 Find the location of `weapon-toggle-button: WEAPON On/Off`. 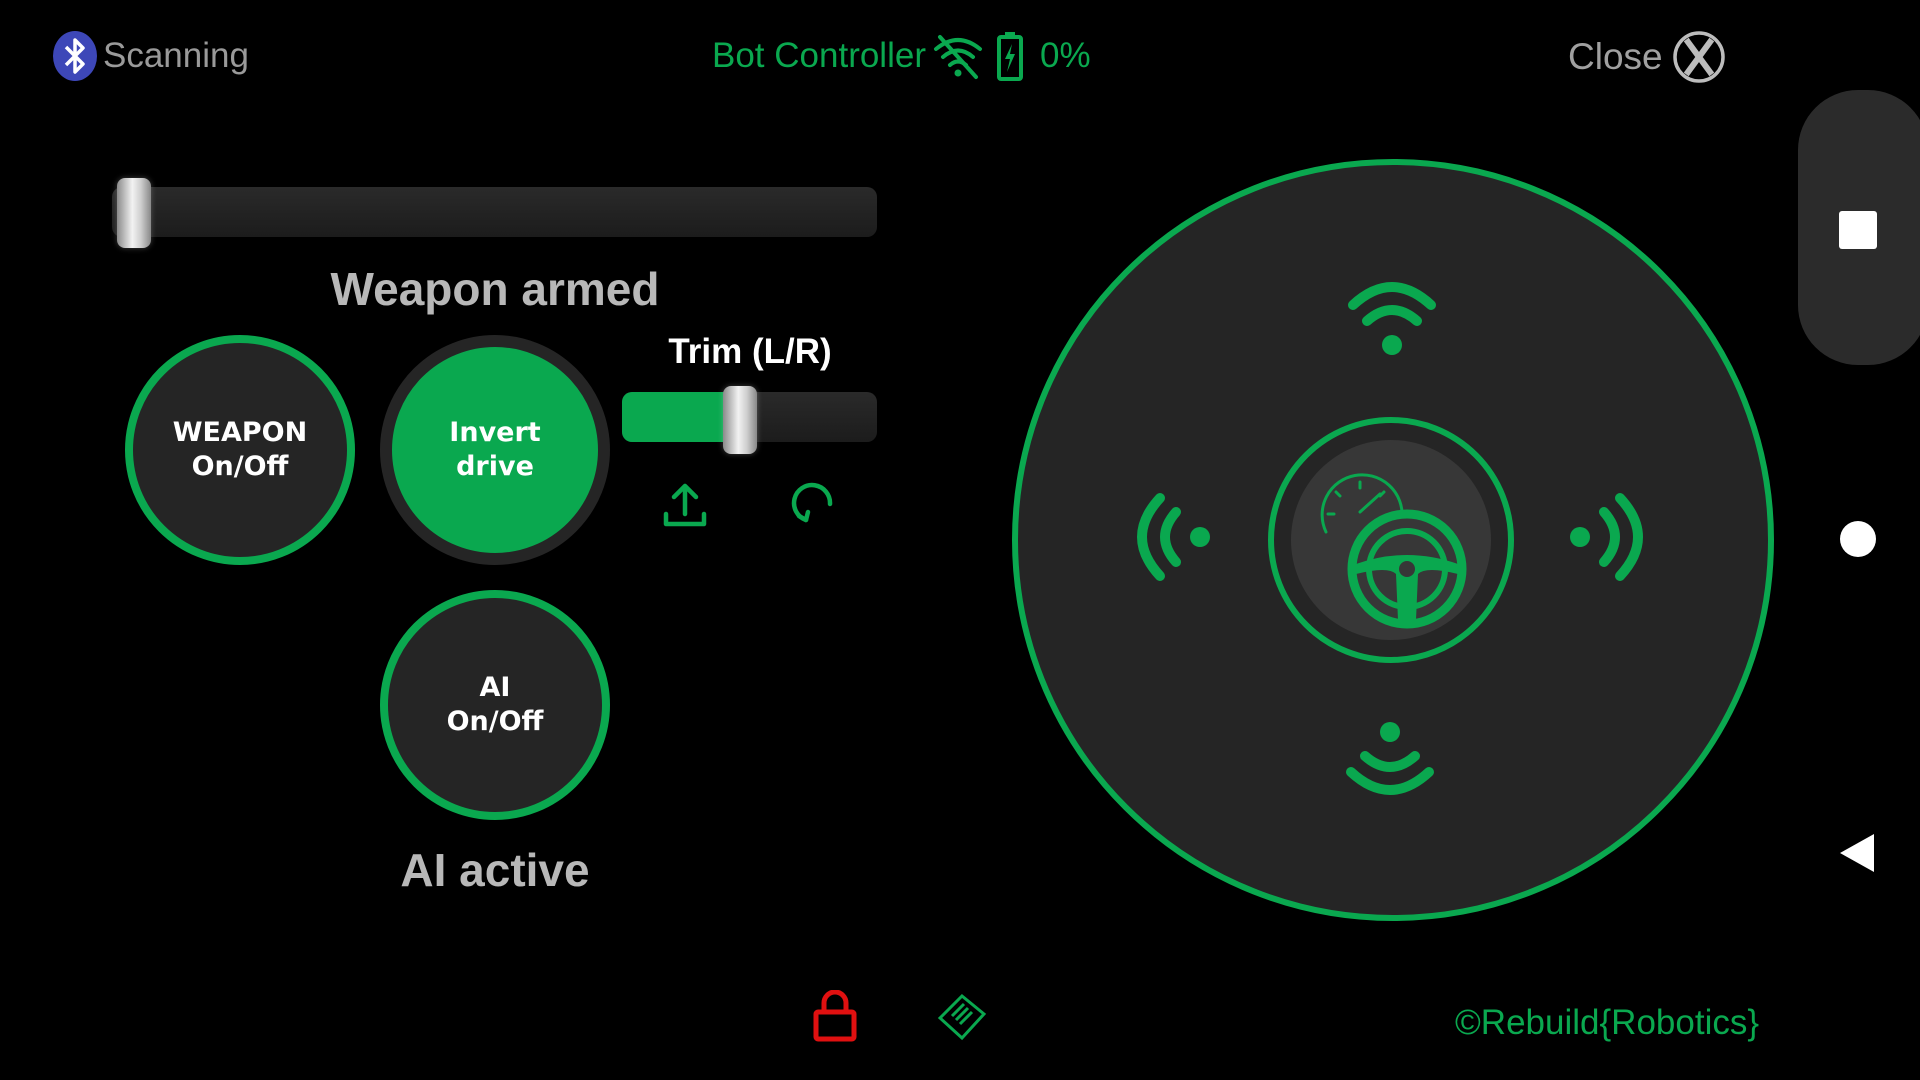

weapon-toggle-button: WEAPON On/Off is located at coordinates (240, 450).